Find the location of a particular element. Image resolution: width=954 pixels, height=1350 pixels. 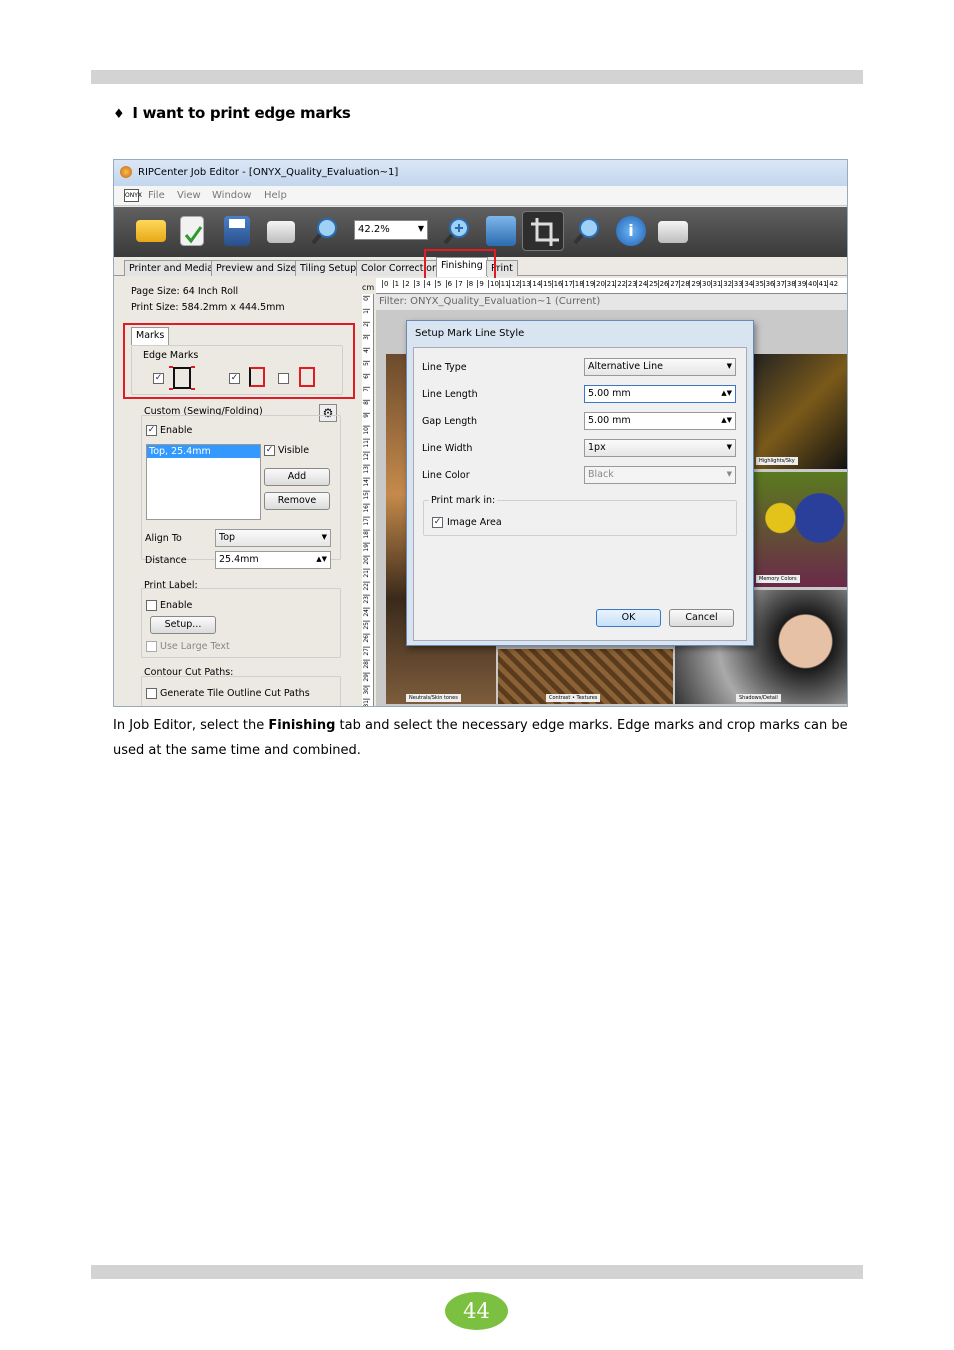

print-icon is located at coordinates (281, 232).